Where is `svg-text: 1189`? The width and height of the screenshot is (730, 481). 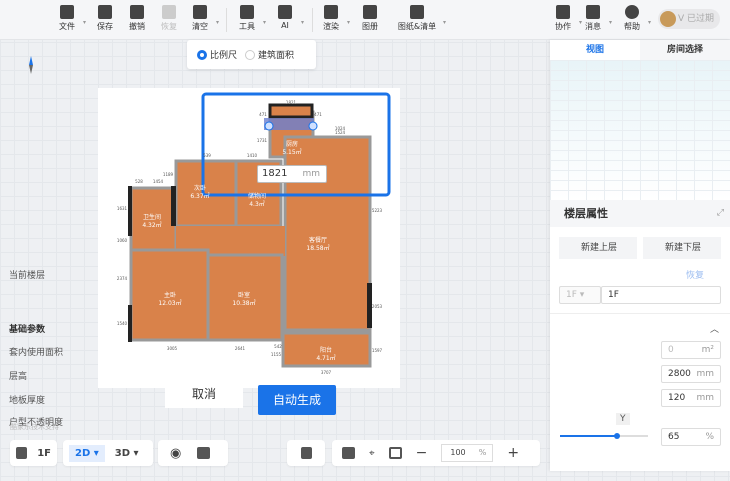
svg-text: 1189 is located at coordinates (168, 174).